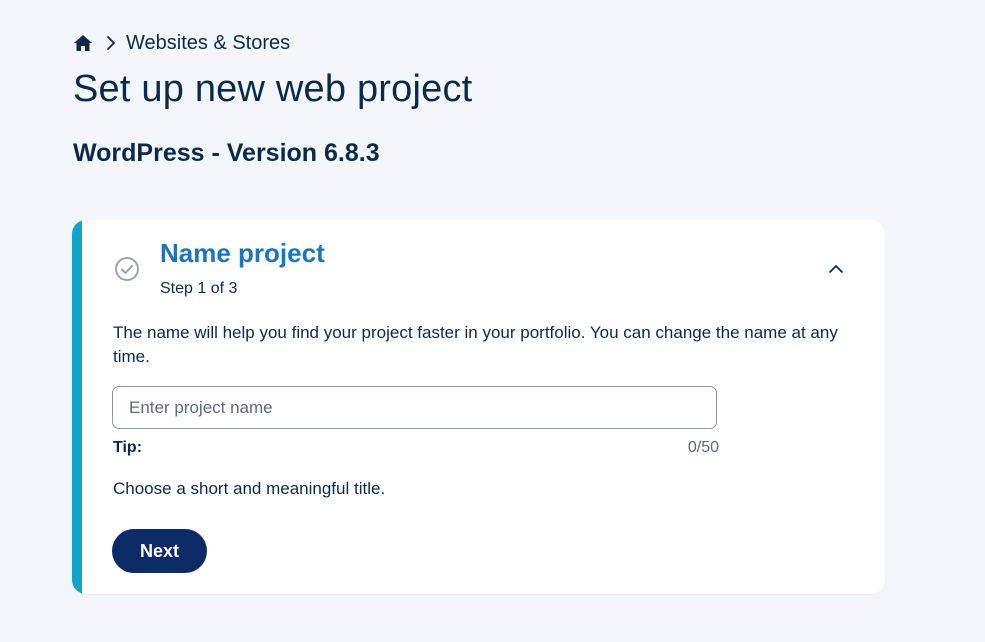 The image size is (985, 642). What do you see at coordinates (111, 43) in the screenshot?
I see `chevron-right-icon` at bounding box center [111, 43].